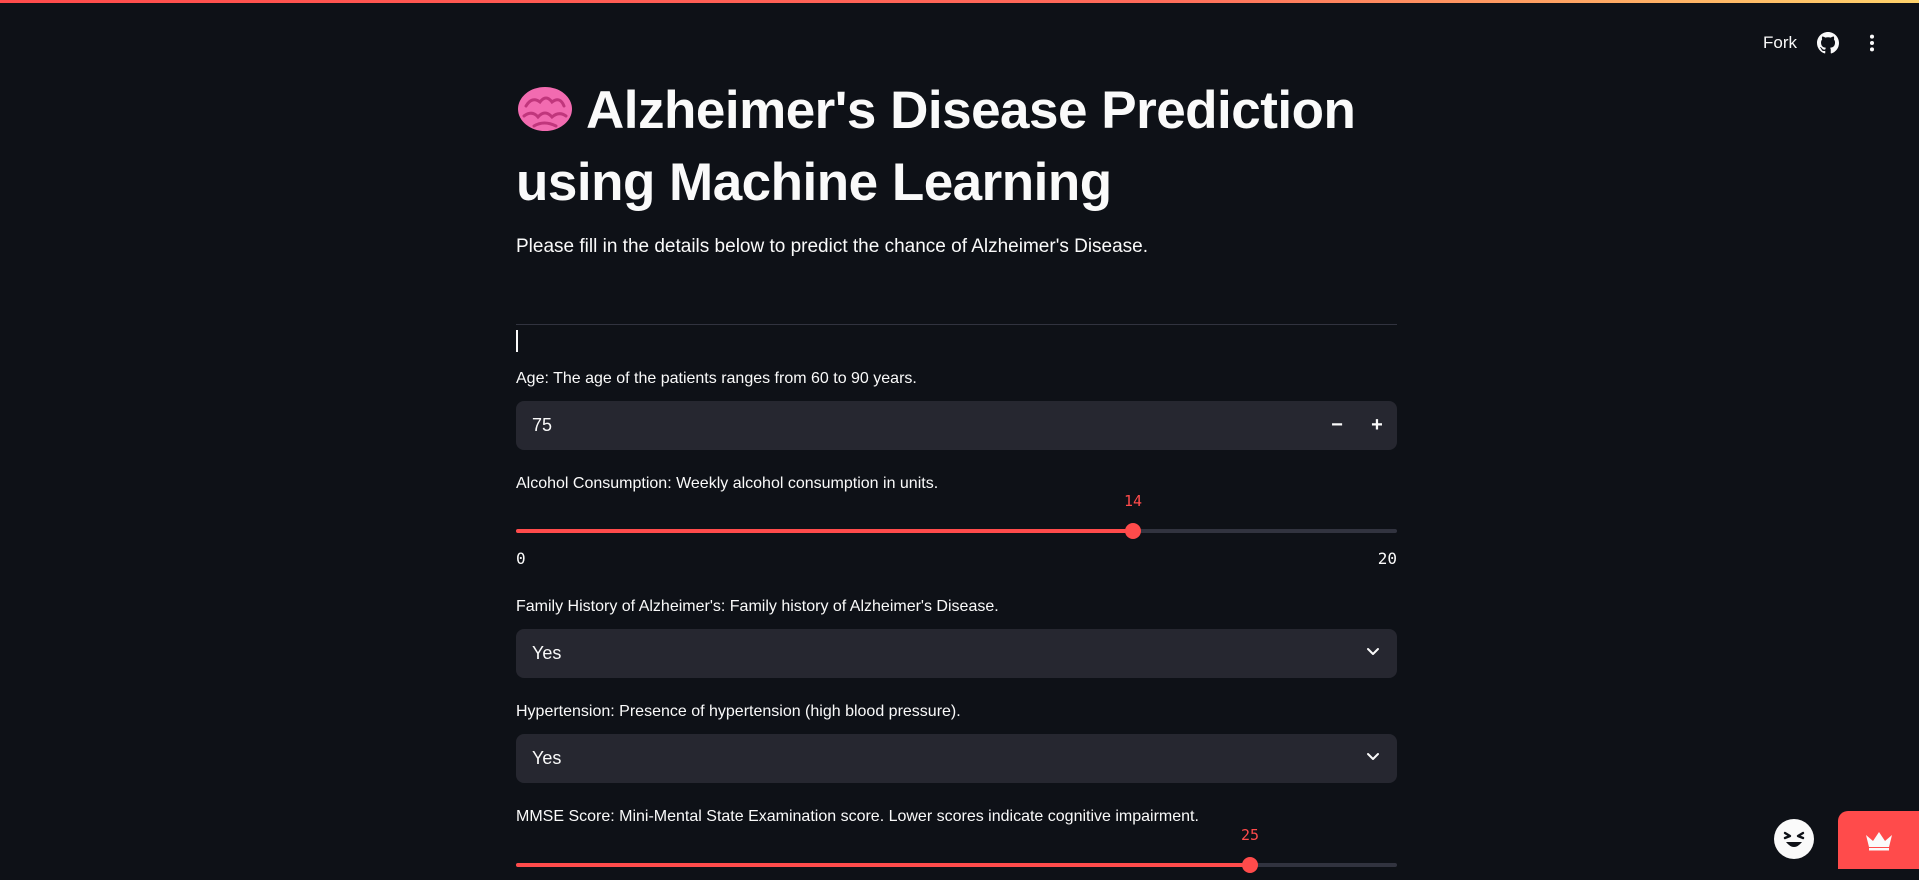  Describe the element at coordinates (1250, 865) in the screenshot. I see `mmse-slider-thumb` at that location.